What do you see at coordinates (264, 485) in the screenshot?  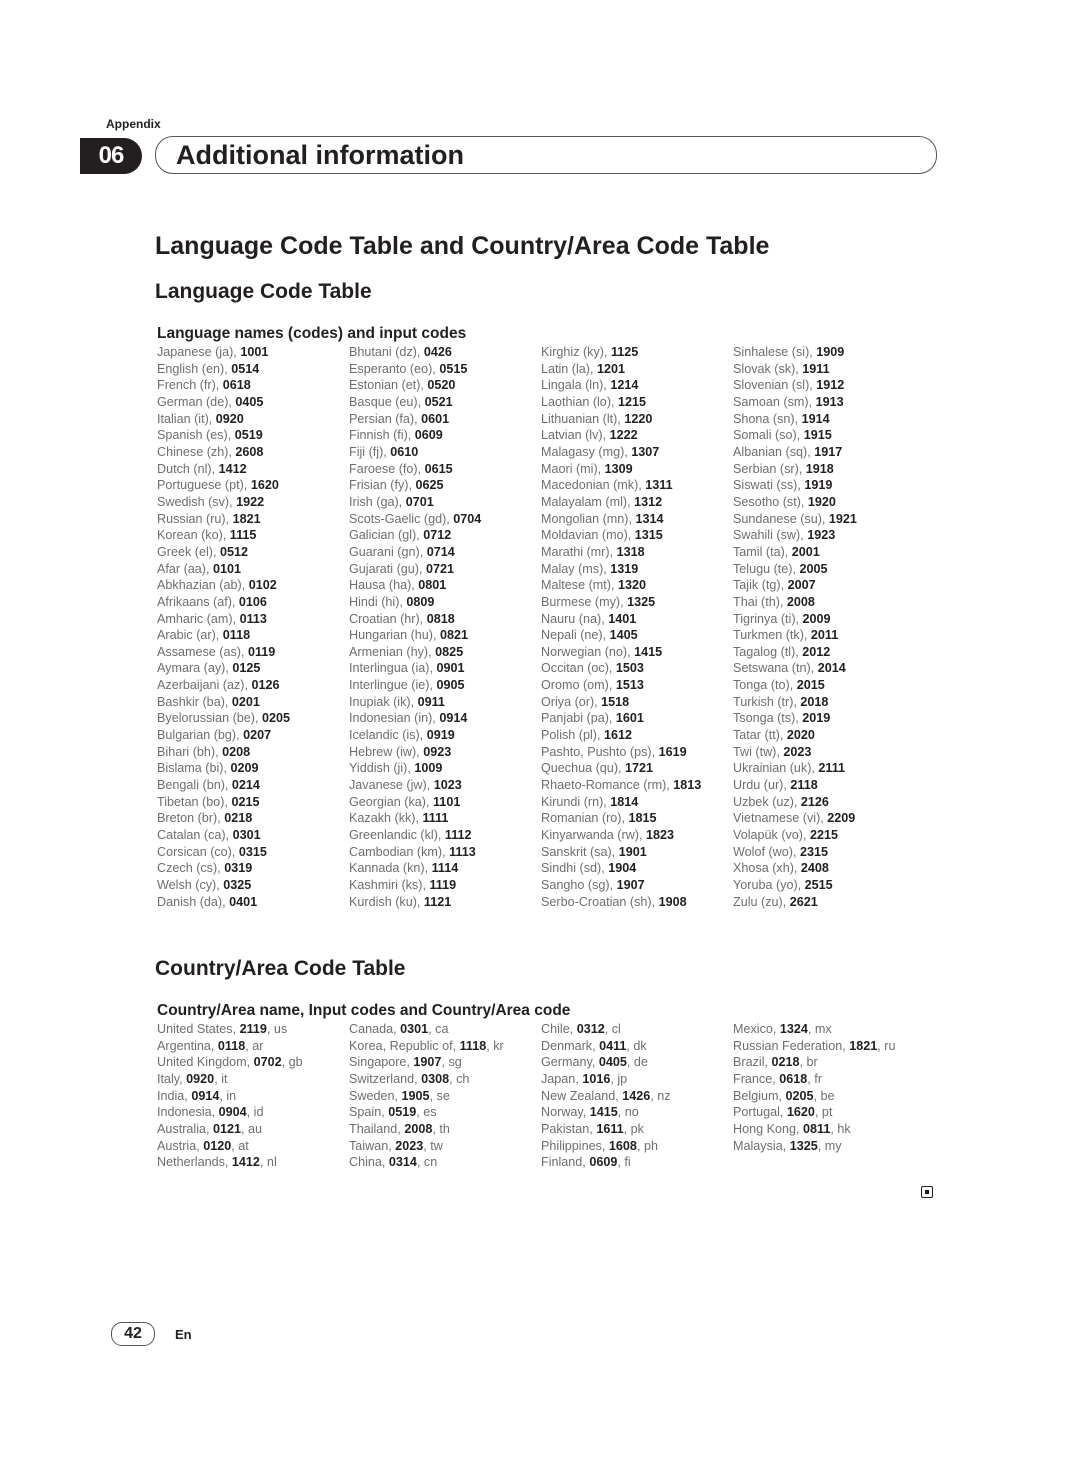 I see `entry-code: 1620` at bounding box center [264, 485].